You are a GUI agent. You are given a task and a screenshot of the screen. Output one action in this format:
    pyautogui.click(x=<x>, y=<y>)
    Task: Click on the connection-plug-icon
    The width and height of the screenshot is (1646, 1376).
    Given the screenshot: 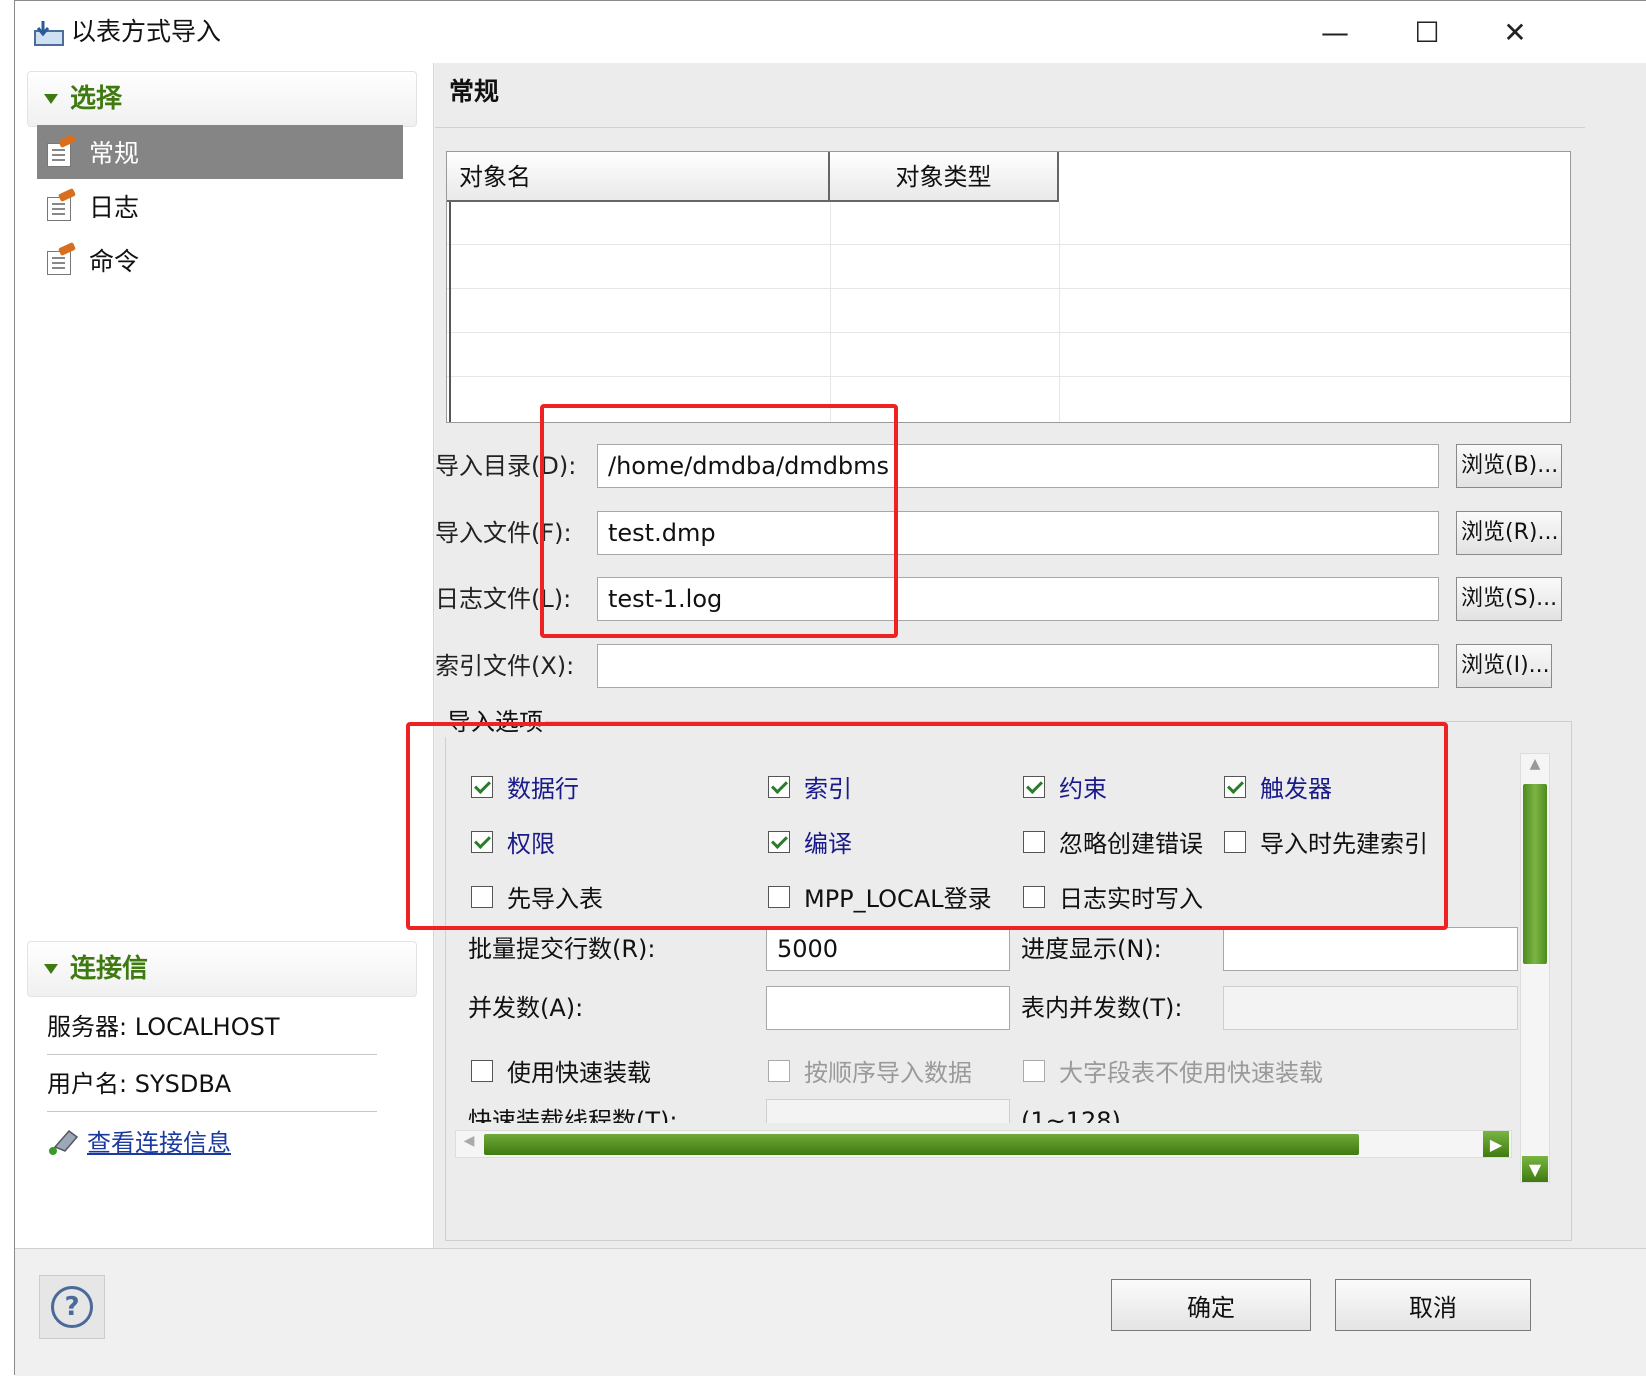 What is the action you would take?
    pyautogui.click(x=64, y=1142)
    